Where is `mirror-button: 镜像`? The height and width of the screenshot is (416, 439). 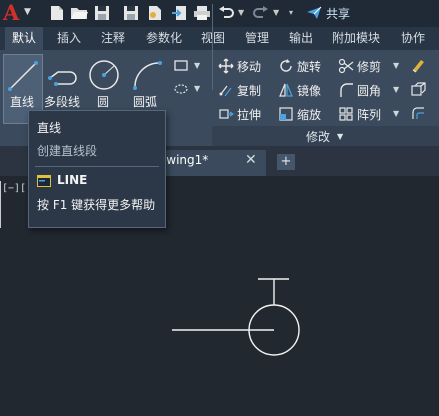 mirror-button: 镜像 is located at coordinates (299, 90).